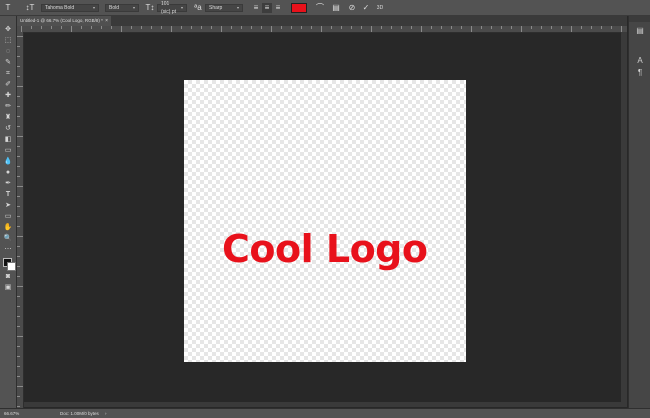 The width and height of the screenshot is (650, 418). I want to click on commit-edit-icon: ✓, so click(366, 8).